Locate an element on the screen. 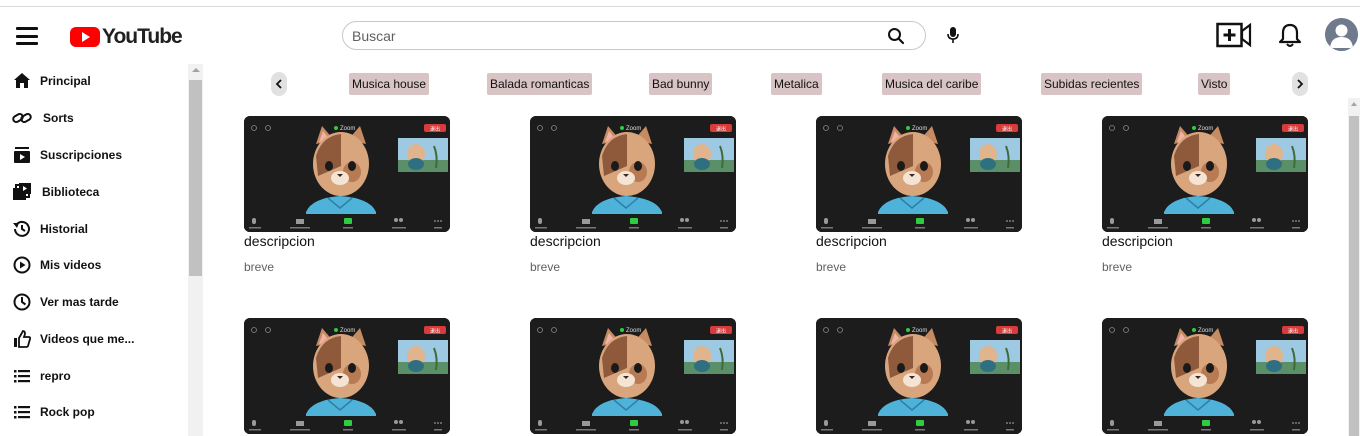 Image resolution: width=1360 pixels, height=436 pixels. clock-icon is located at coordinates (22, 302).